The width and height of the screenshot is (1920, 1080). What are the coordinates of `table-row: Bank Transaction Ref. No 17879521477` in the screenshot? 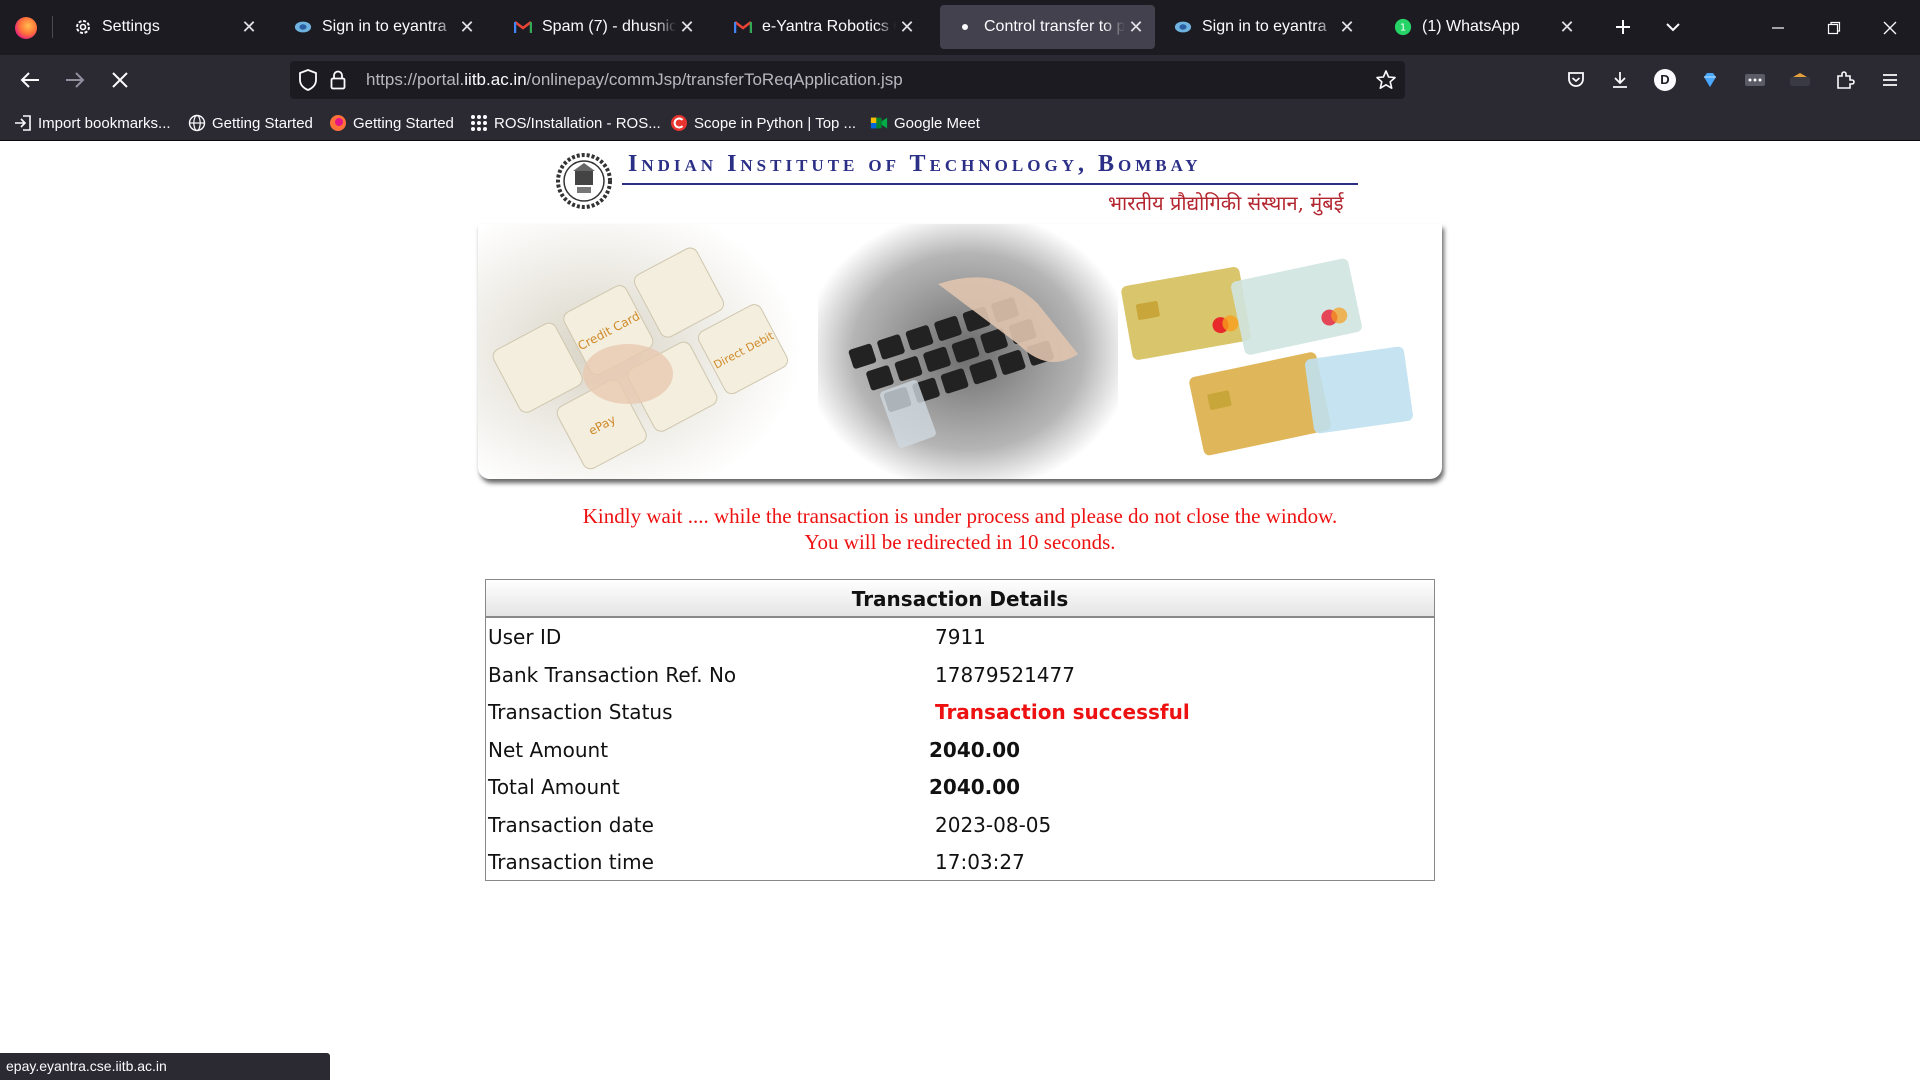 It's located at (960, 676).